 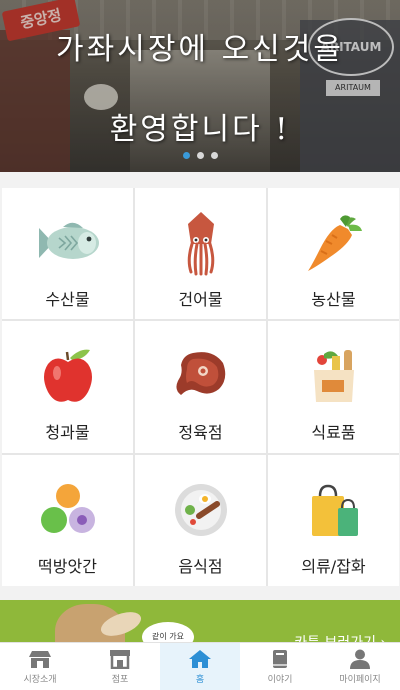 I want to click on category-label: 식료품, so click(x=333, y=433).